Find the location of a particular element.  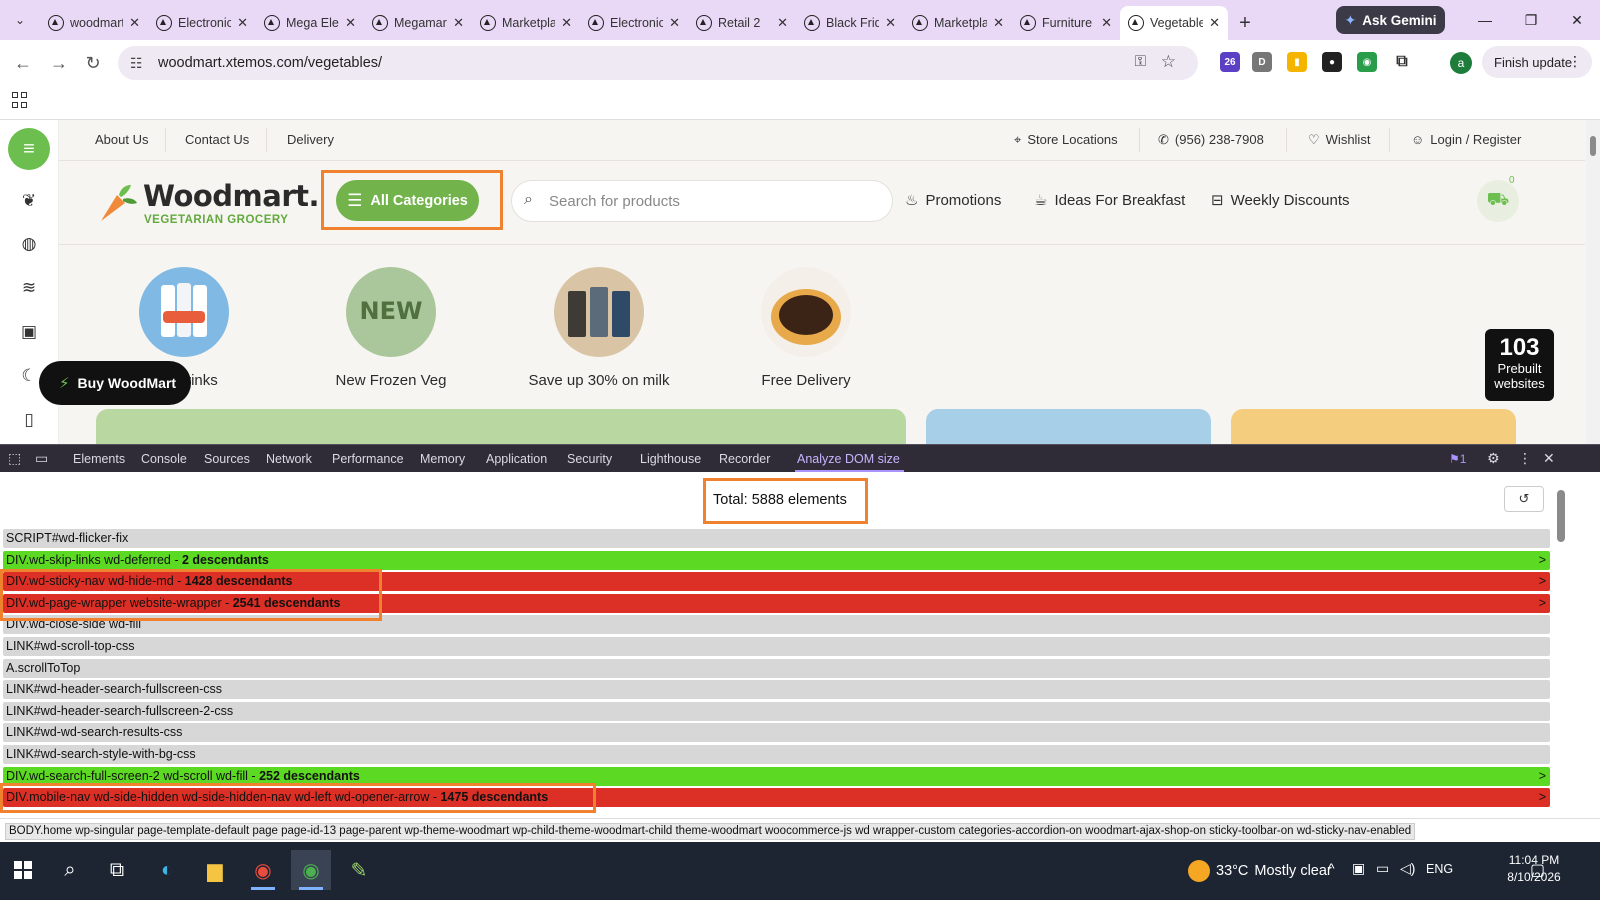

meet-now-icon: ▣ is located at coordinates (1358, 868).